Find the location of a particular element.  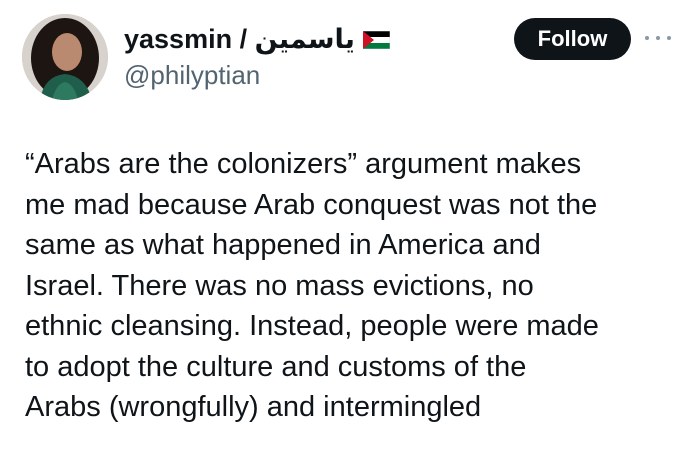

tweet-text-line: Arabs (wrongfully) and intermingled is located at coordinates (253, 407).